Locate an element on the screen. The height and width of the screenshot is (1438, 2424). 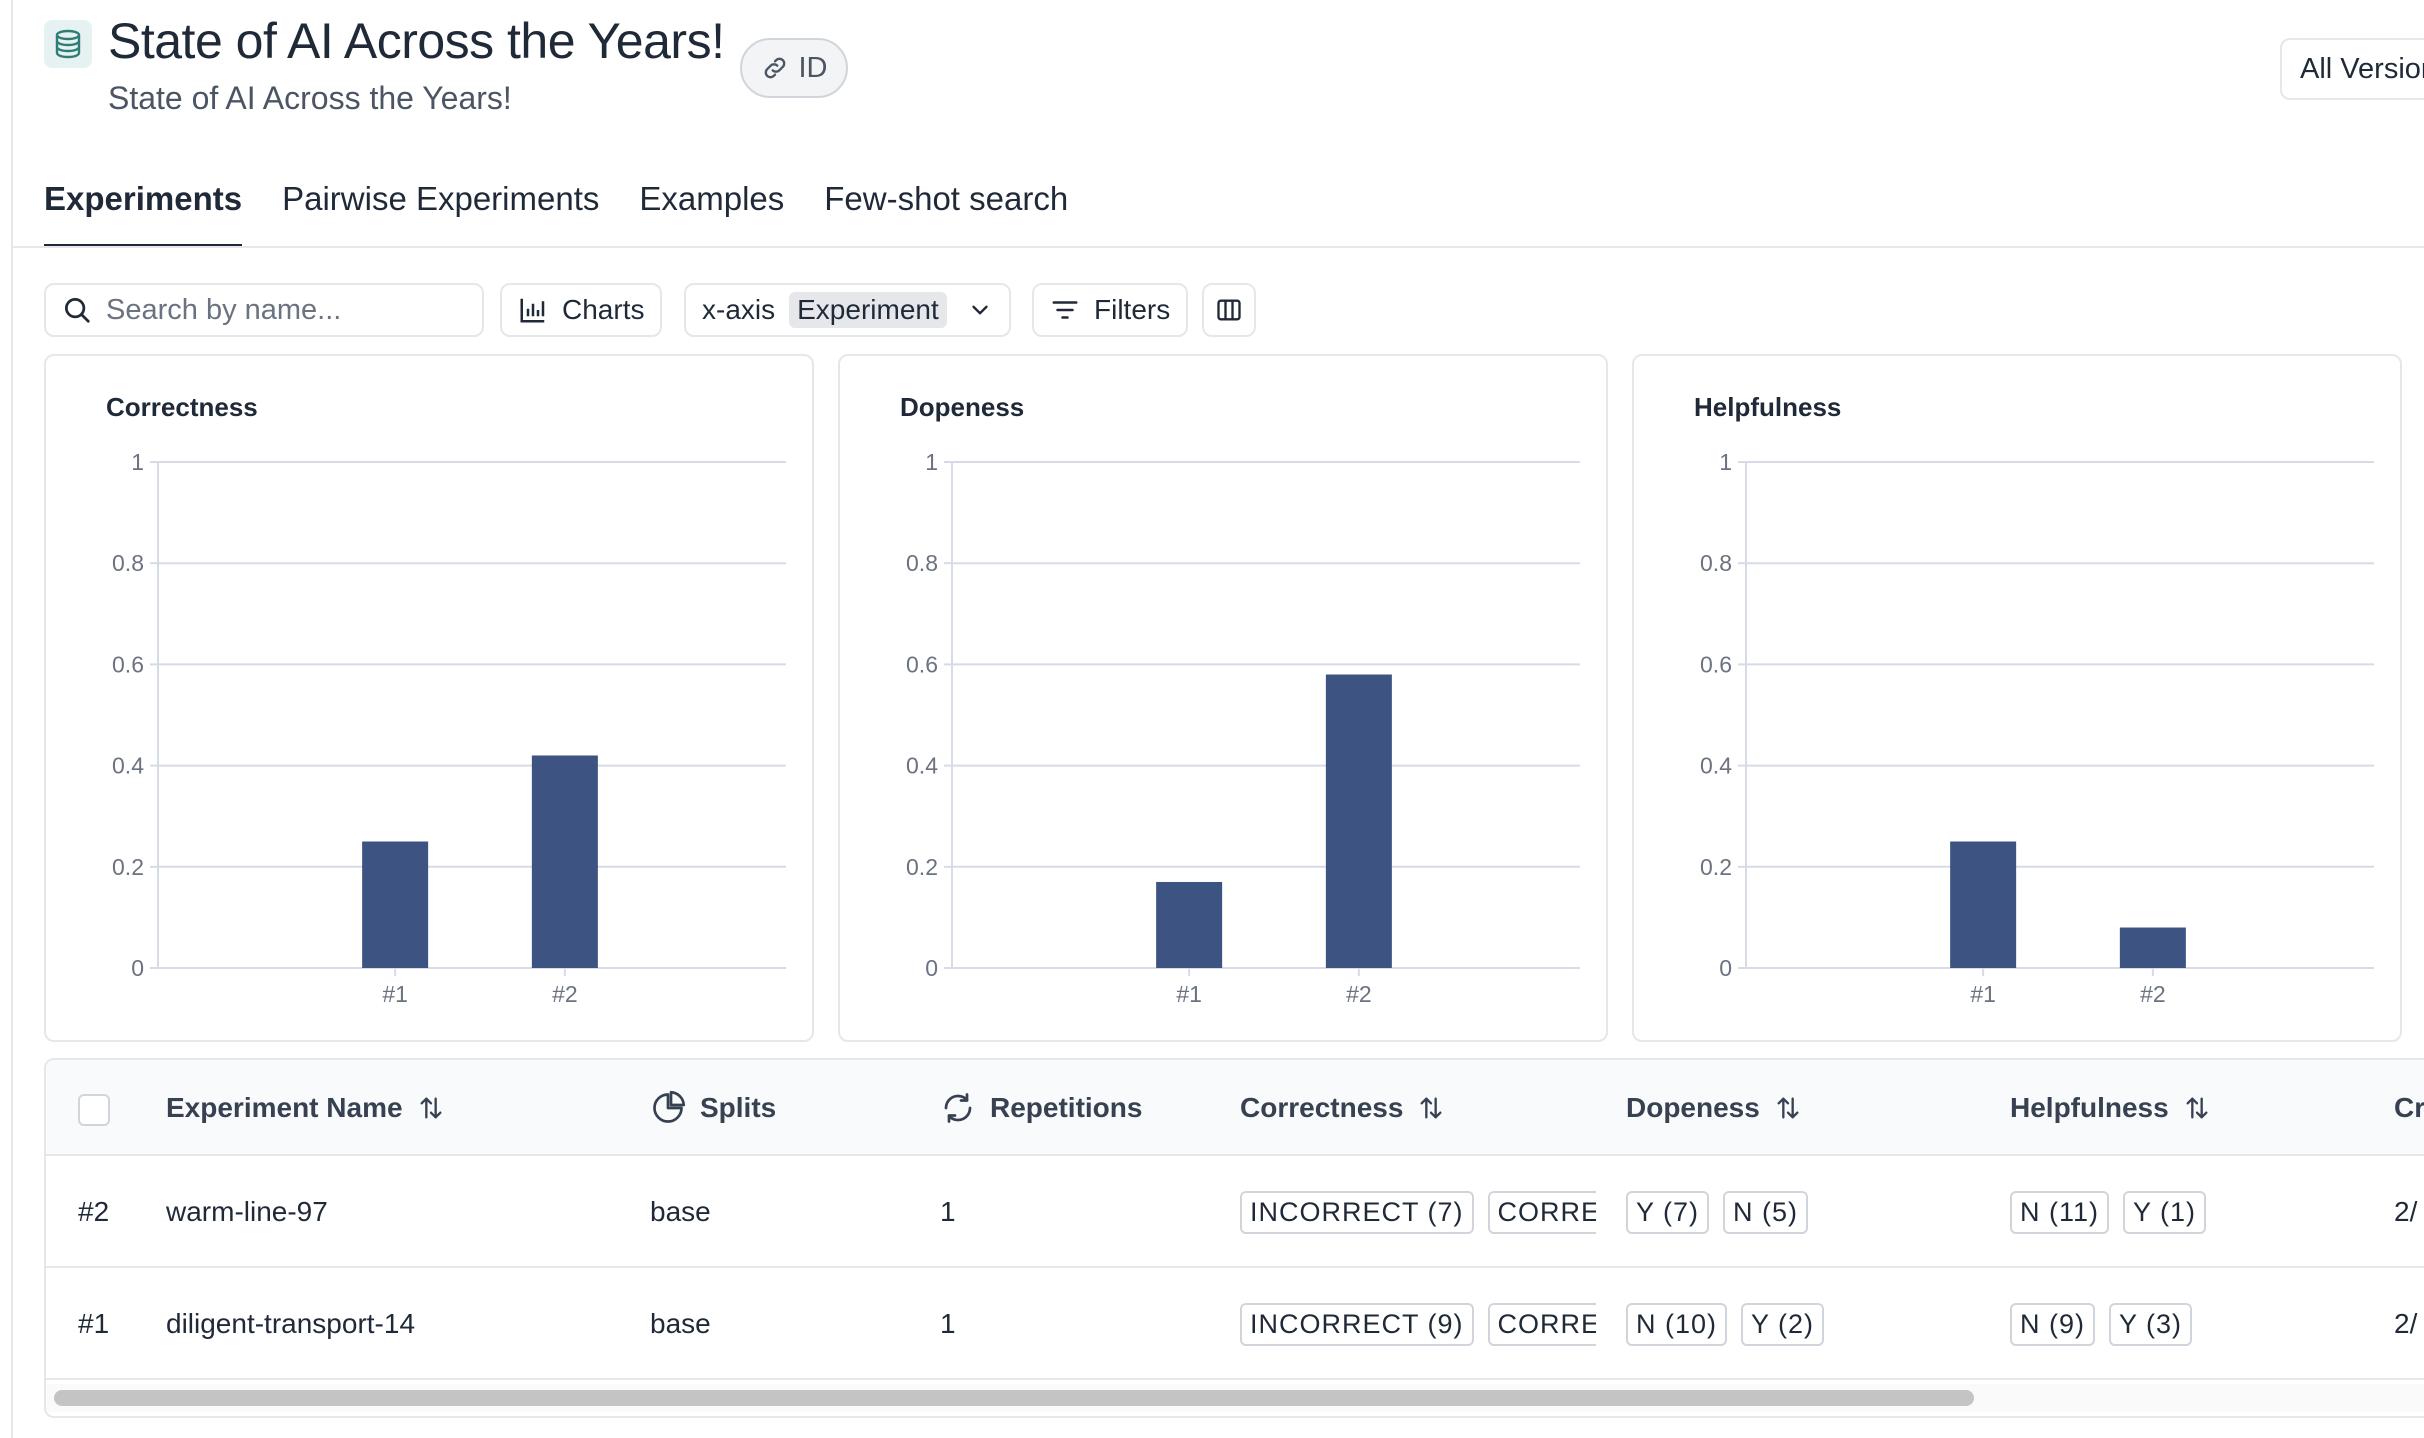
filter-icon is located at coordinates (1065, 310).